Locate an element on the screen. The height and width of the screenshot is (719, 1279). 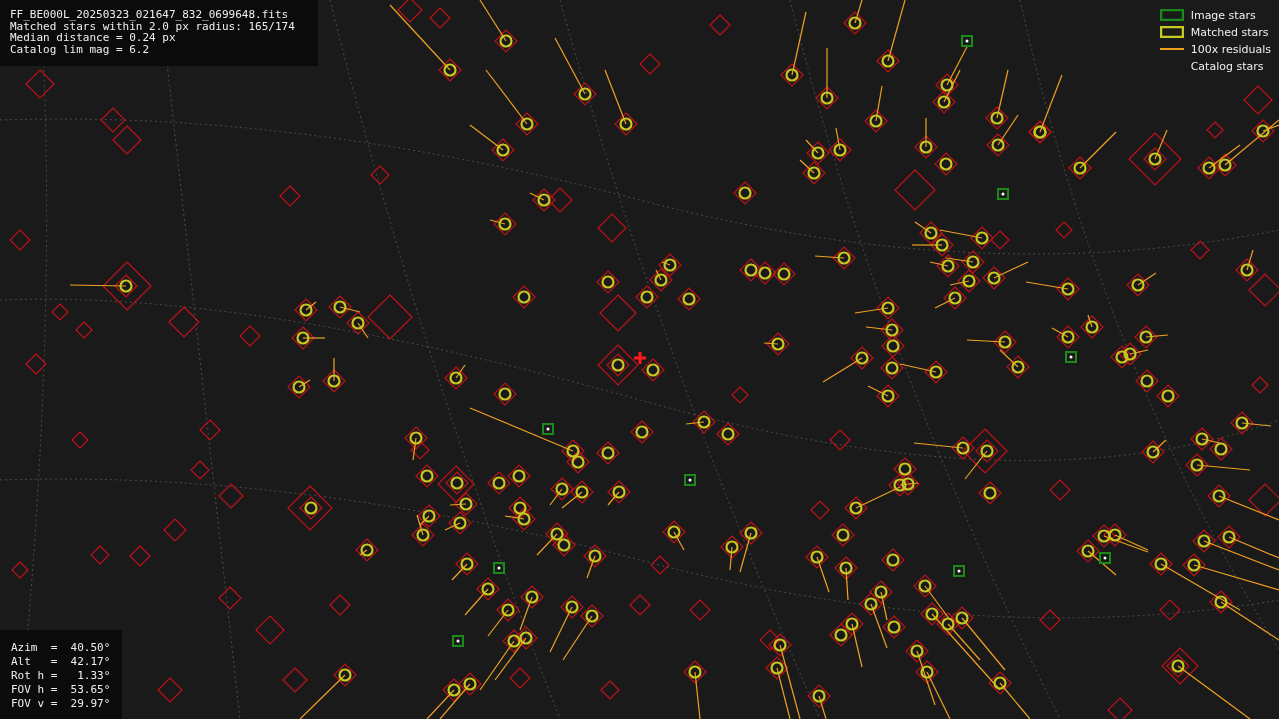
info-line: FF_BE000L_20250323_021647_832_0699648.fits is located at coordinates (150, 15).